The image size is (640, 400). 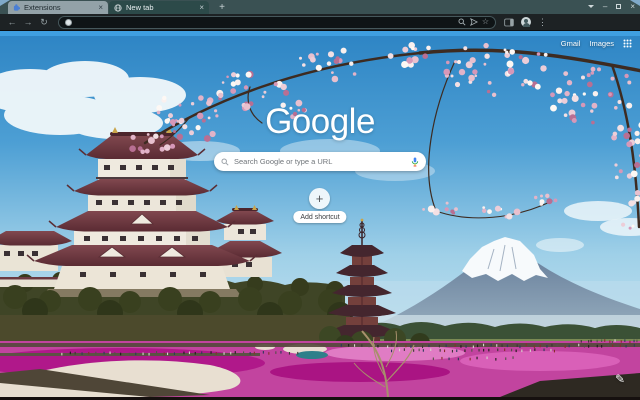 I want to click on tab-search-icon, so click(x=590, y=6).